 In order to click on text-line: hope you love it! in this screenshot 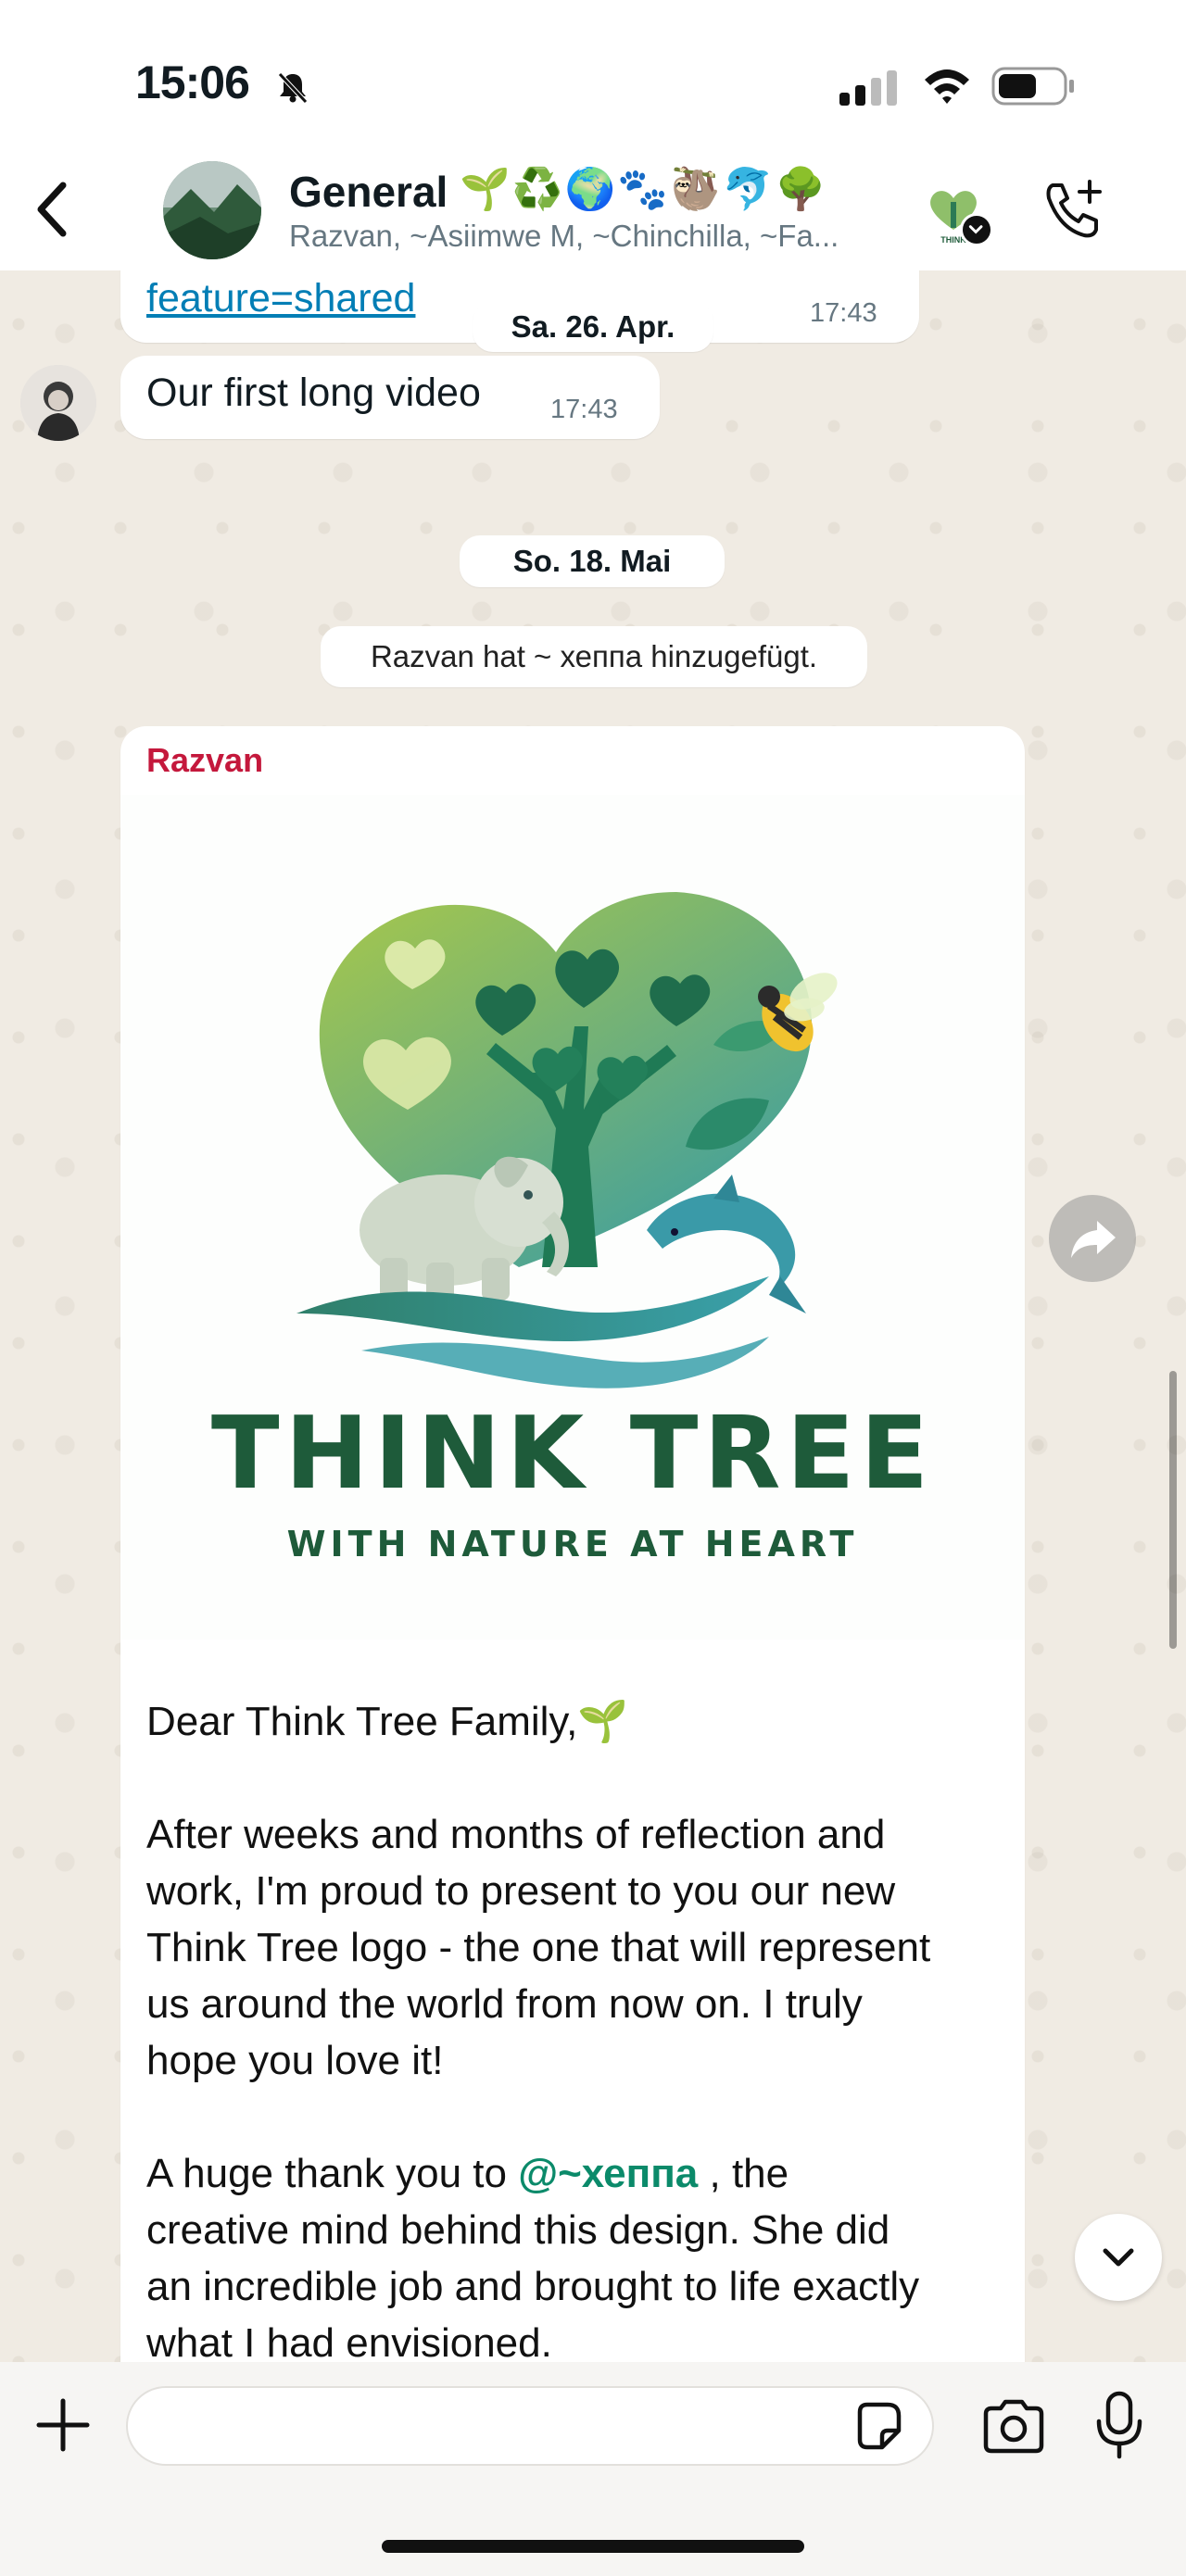, I will do `click(295, 2060)`.